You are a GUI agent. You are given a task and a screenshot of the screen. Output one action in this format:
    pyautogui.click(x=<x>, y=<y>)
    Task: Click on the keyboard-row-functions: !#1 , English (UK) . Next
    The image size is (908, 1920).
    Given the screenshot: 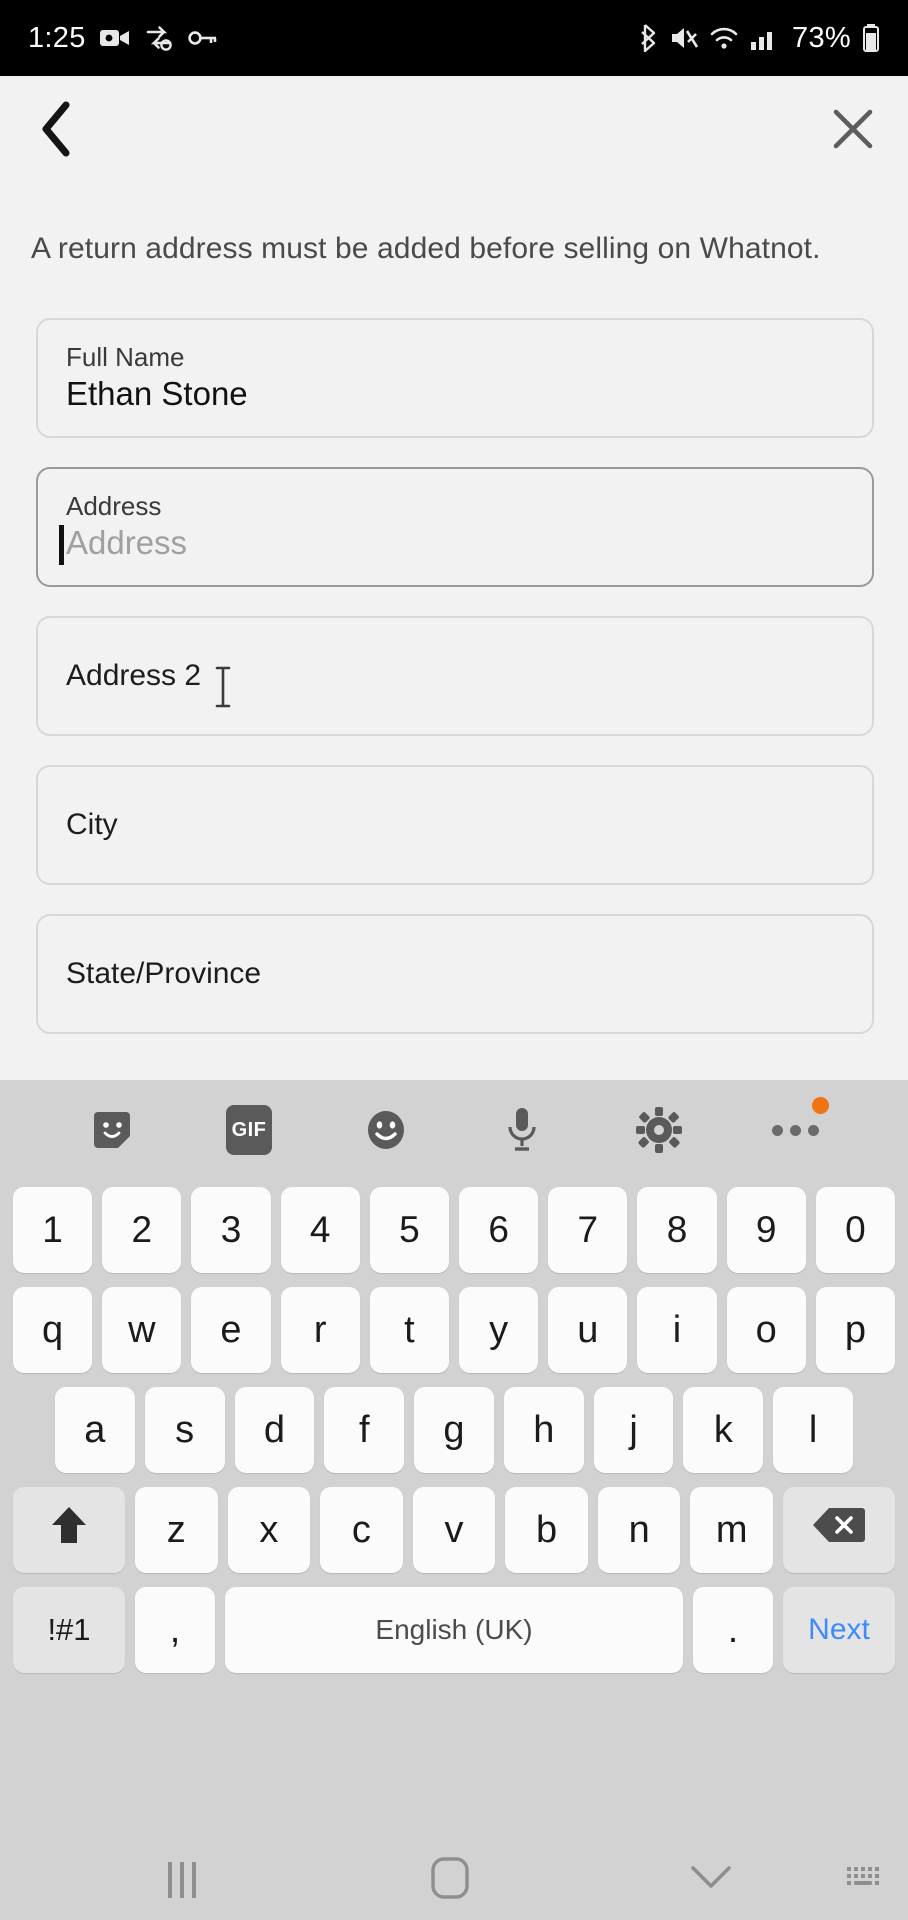 What is the action you would take?
    pyautogui.click(x=454, y=1630)
    